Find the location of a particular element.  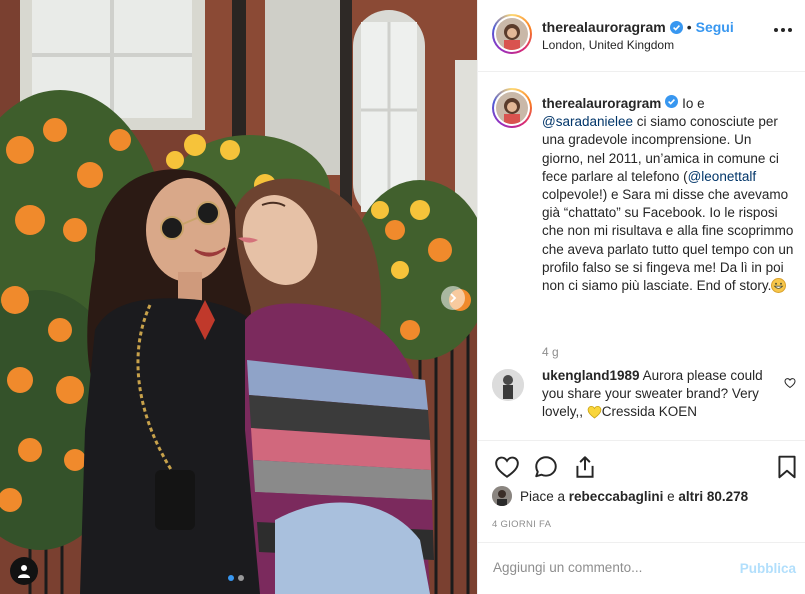

user-tag-button is located at coordinates (24, 571).